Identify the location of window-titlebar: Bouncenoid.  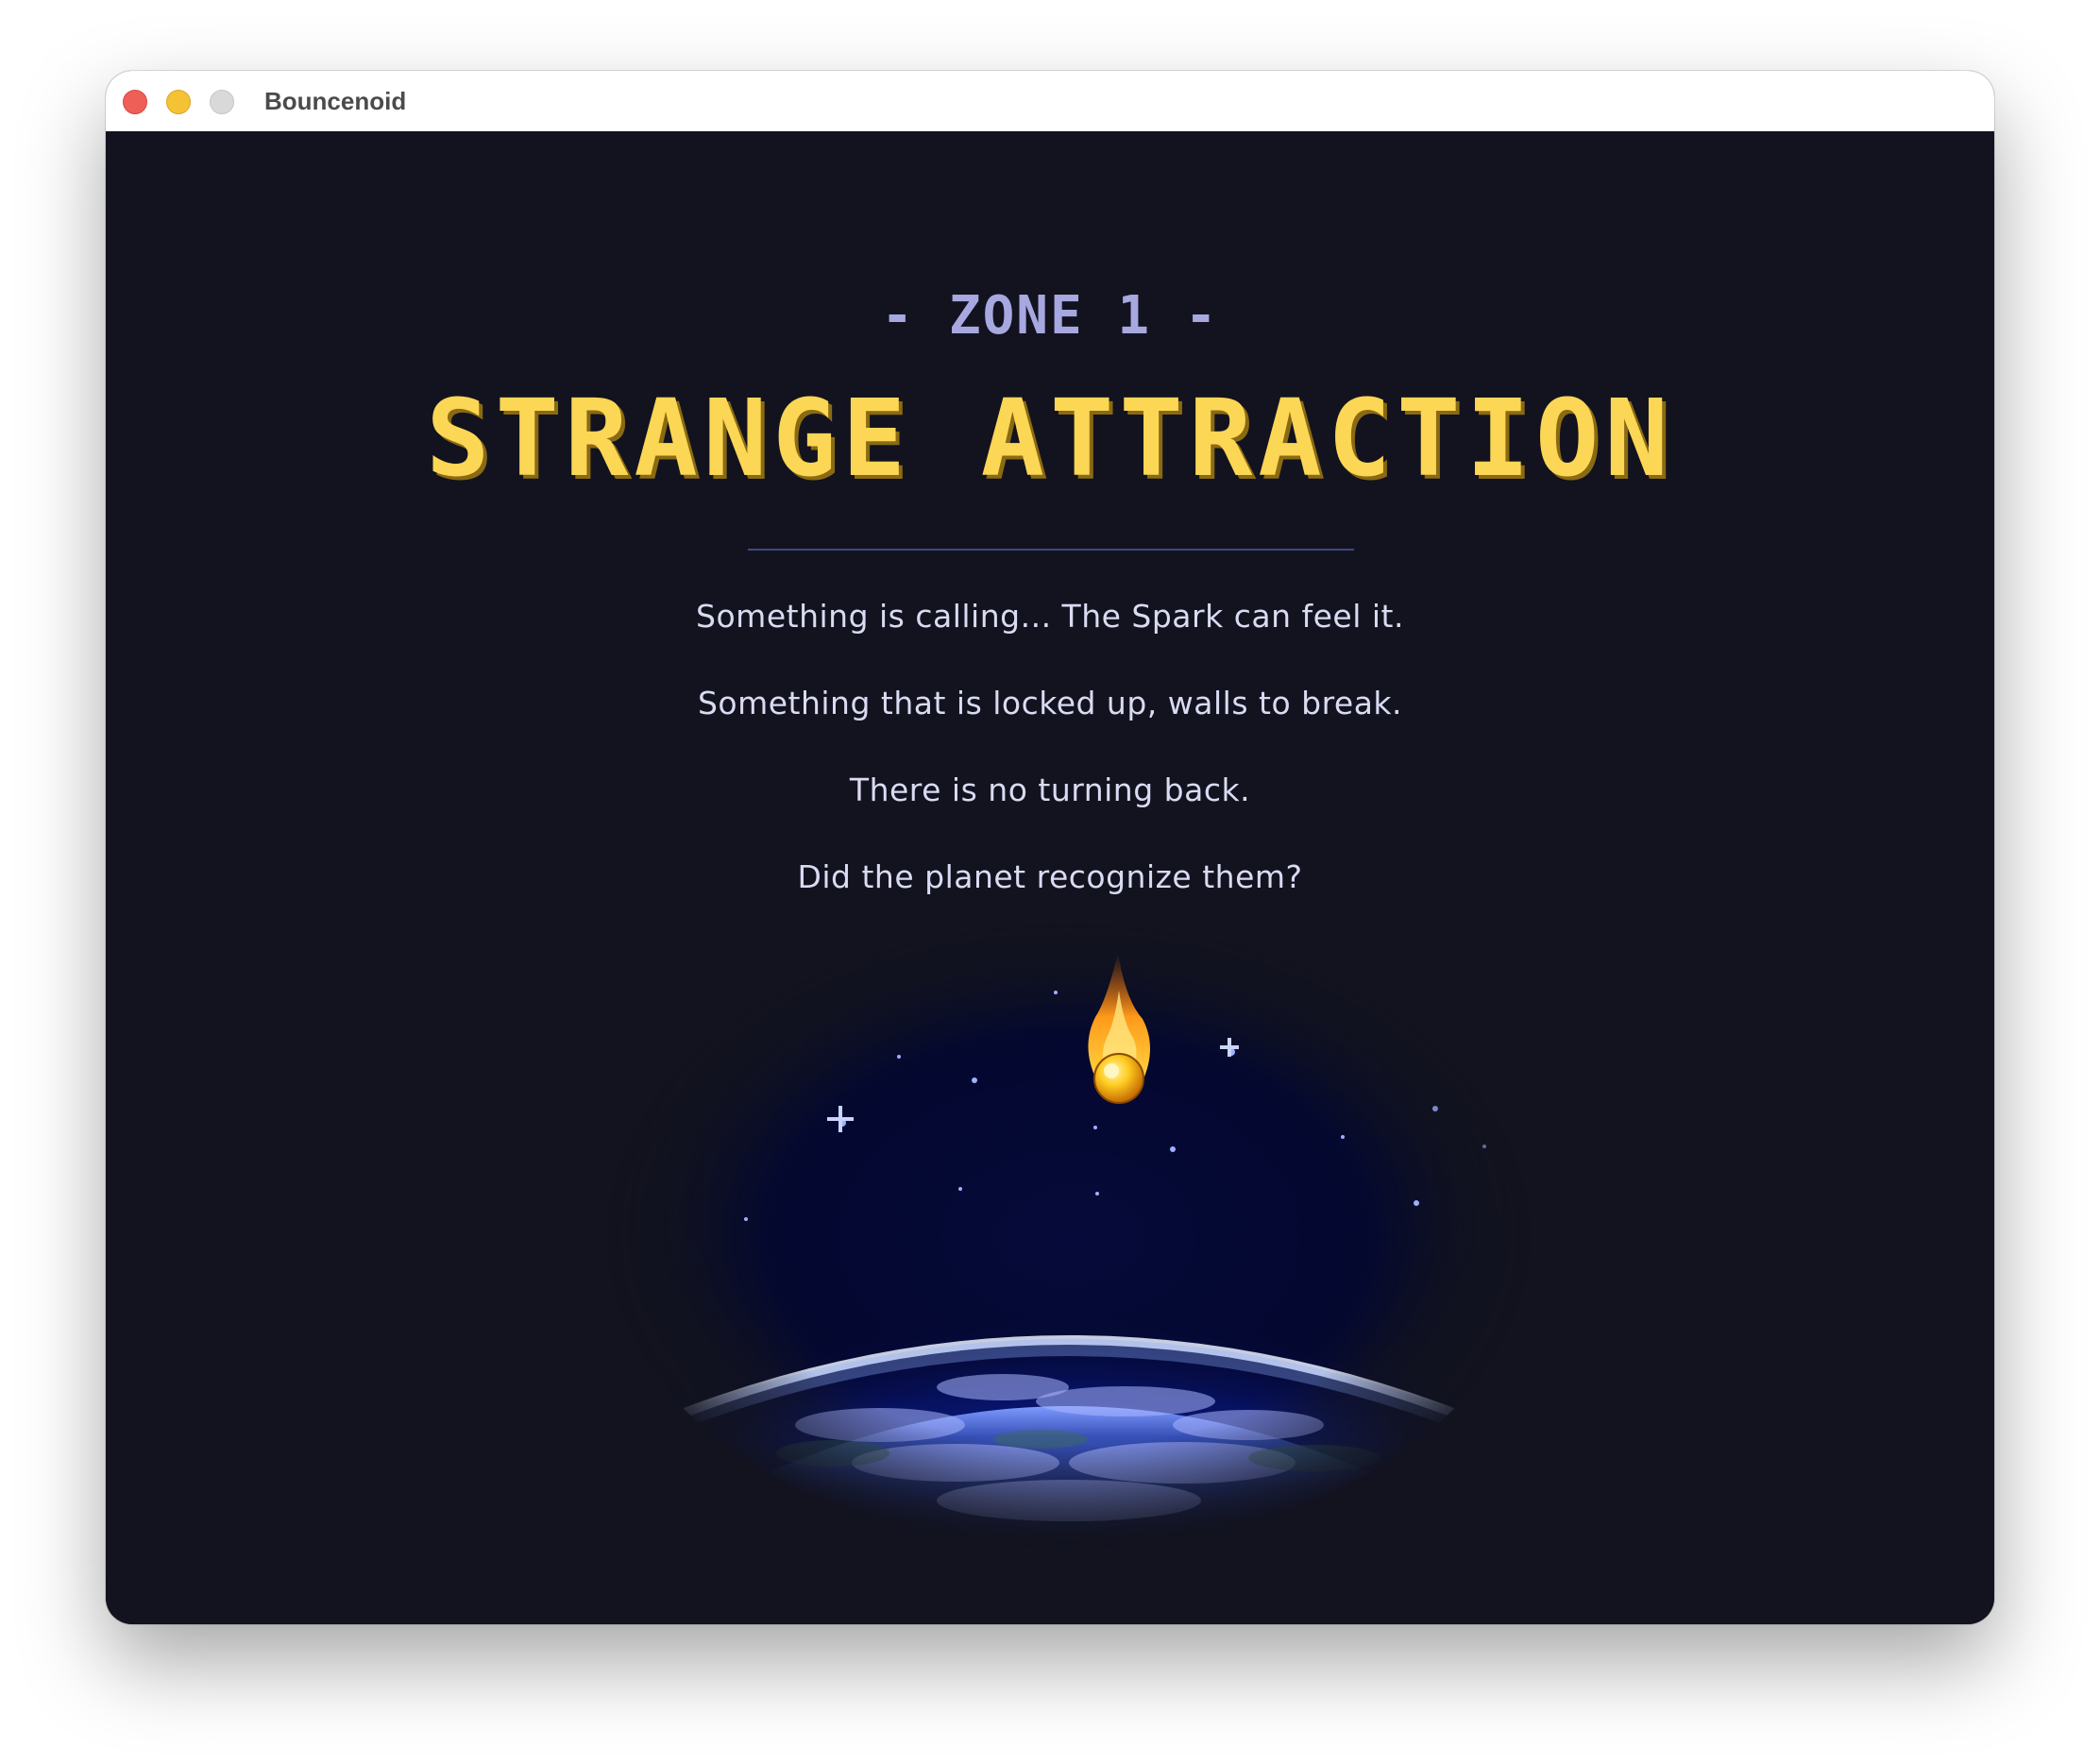
(1050, 101).